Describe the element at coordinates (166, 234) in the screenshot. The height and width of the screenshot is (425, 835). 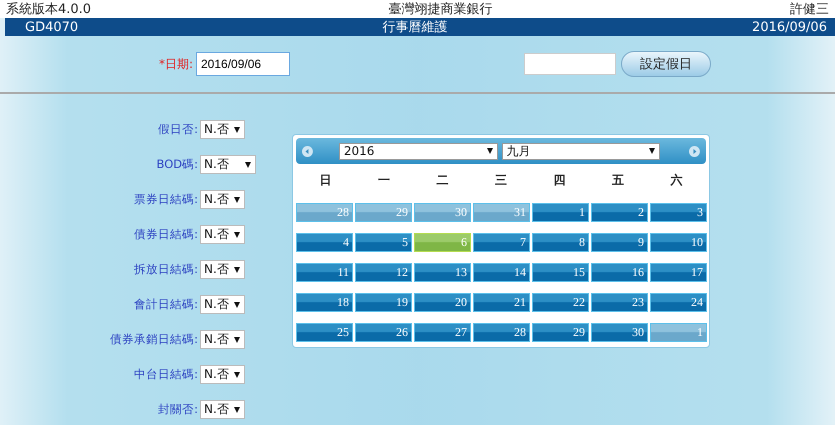
I see `field-label: 債券日結碼:` at that location.